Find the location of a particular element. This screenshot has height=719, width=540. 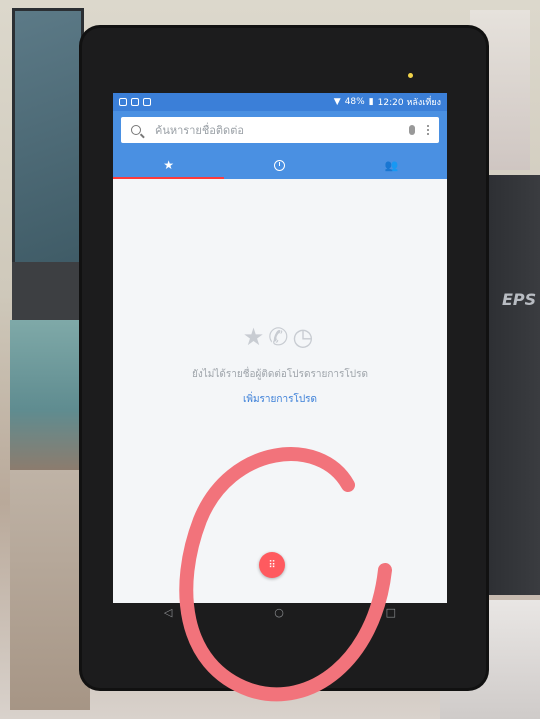

wifi-icon: ▼ is located at coordinates (337, 102).